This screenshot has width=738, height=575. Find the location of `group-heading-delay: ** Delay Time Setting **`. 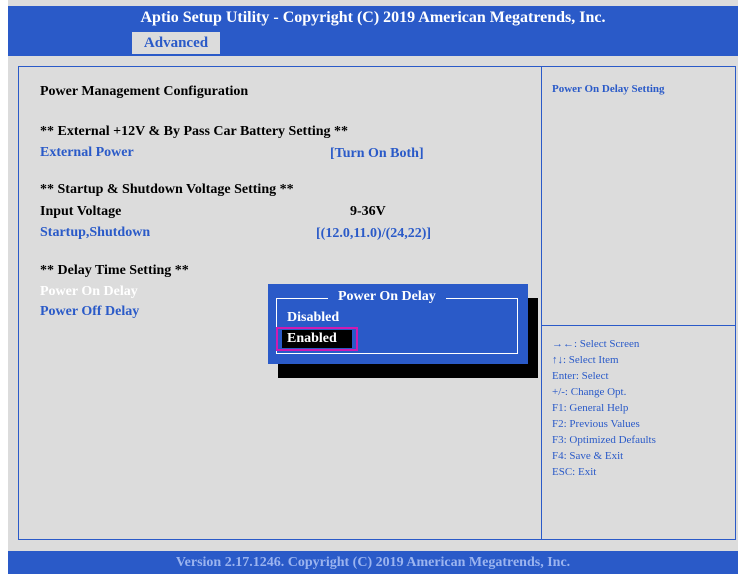

group-heading-delay: ** Delay Time Setting ** is located at coordinates (114, 270).